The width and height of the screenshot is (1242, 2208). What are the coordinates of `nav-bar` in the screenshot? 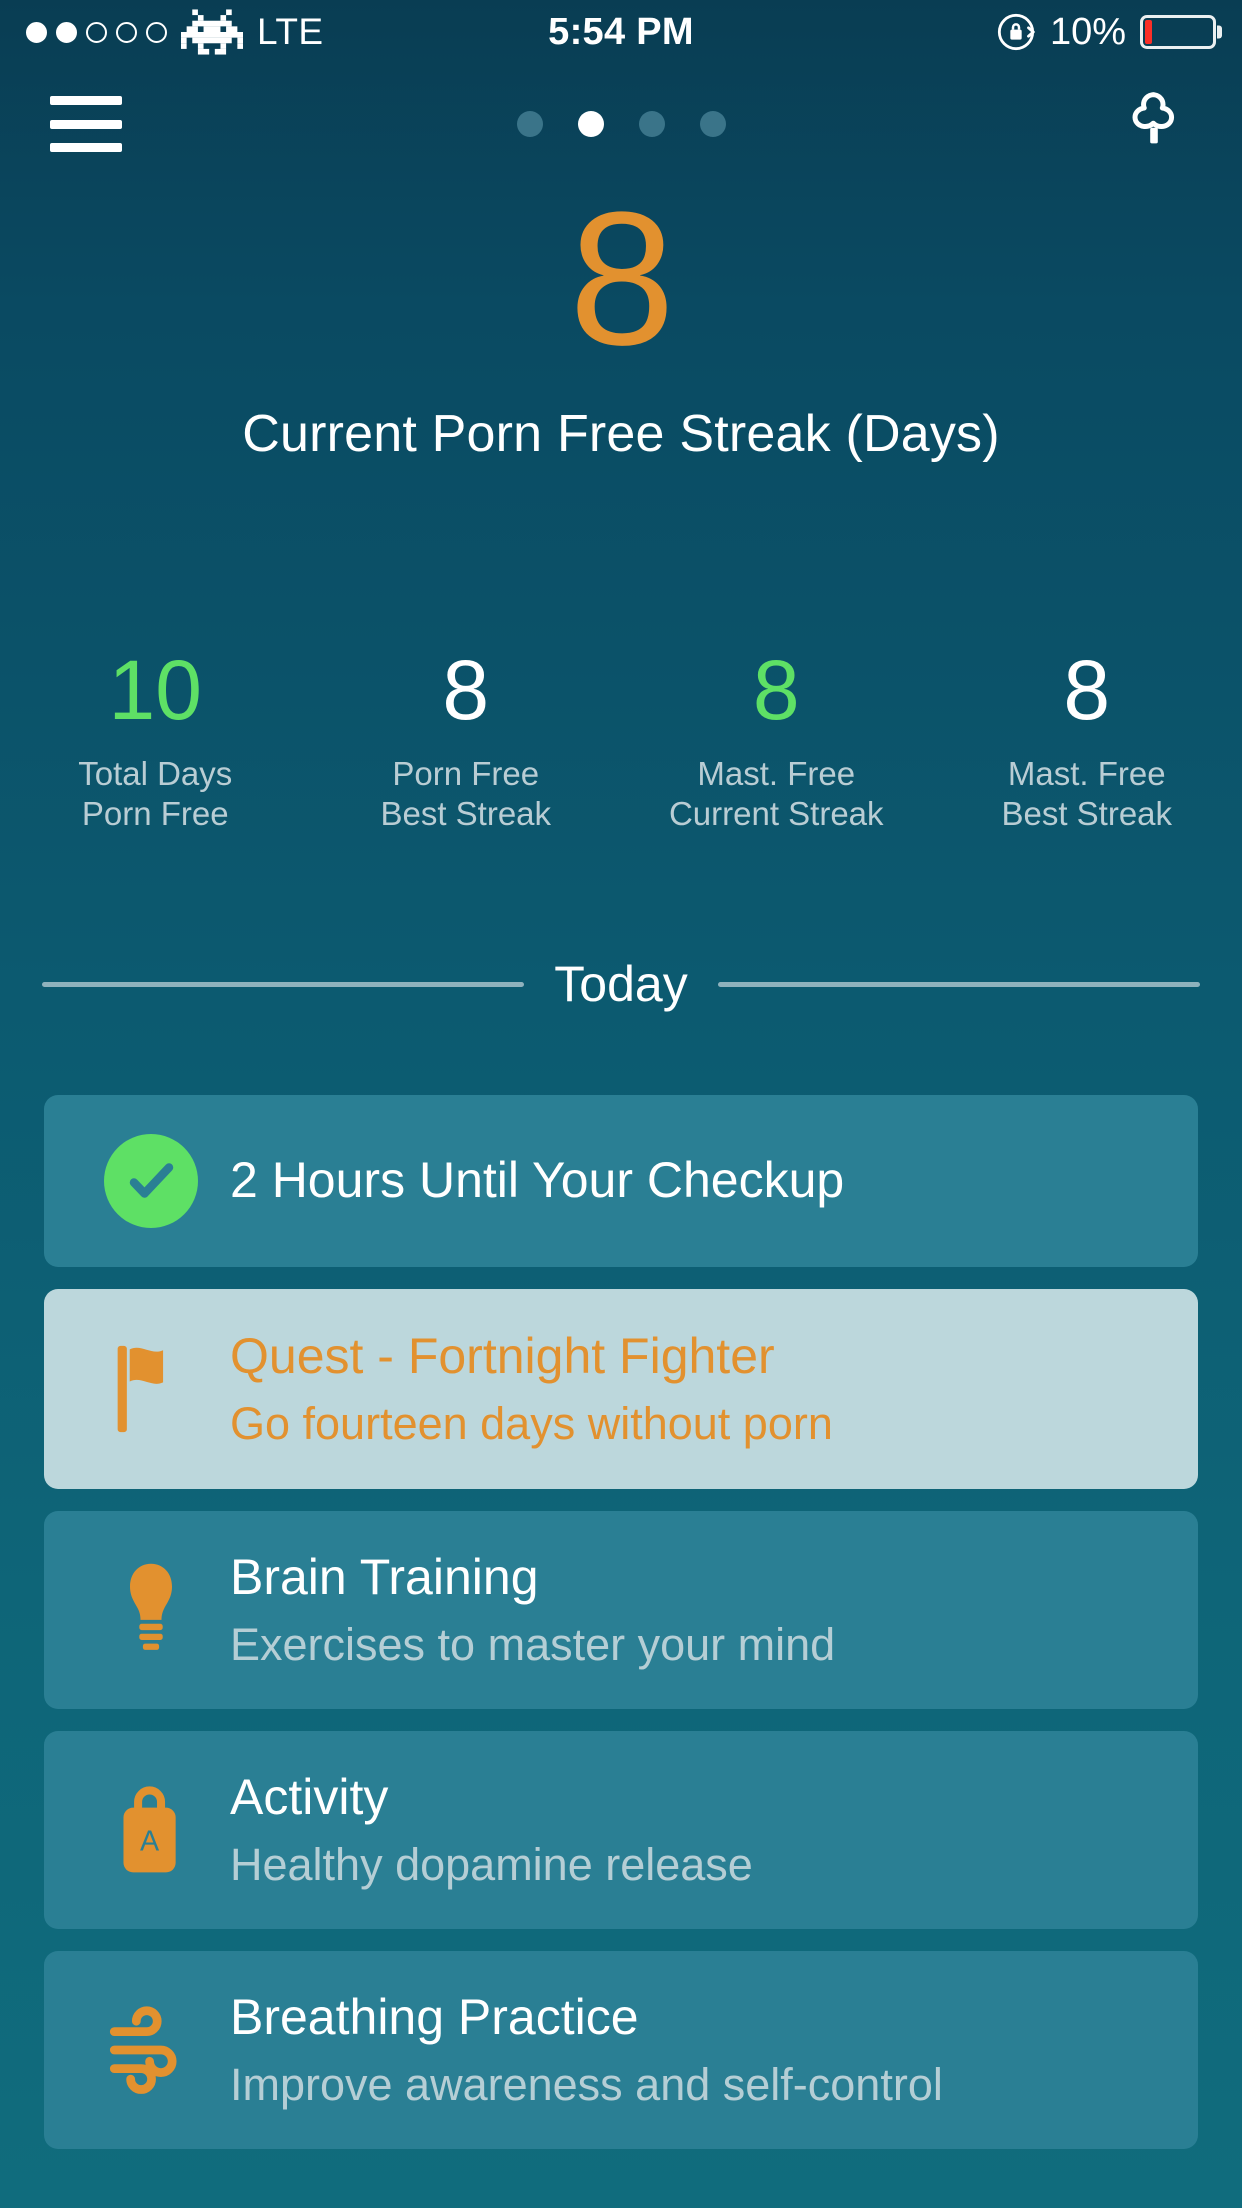 It's located at (621, 124).